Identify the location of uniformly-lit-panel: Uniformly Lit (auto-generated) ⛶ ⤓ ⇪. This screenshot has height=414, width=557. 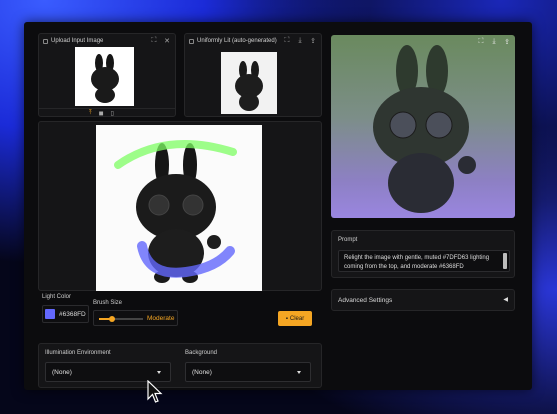
(253, 75).